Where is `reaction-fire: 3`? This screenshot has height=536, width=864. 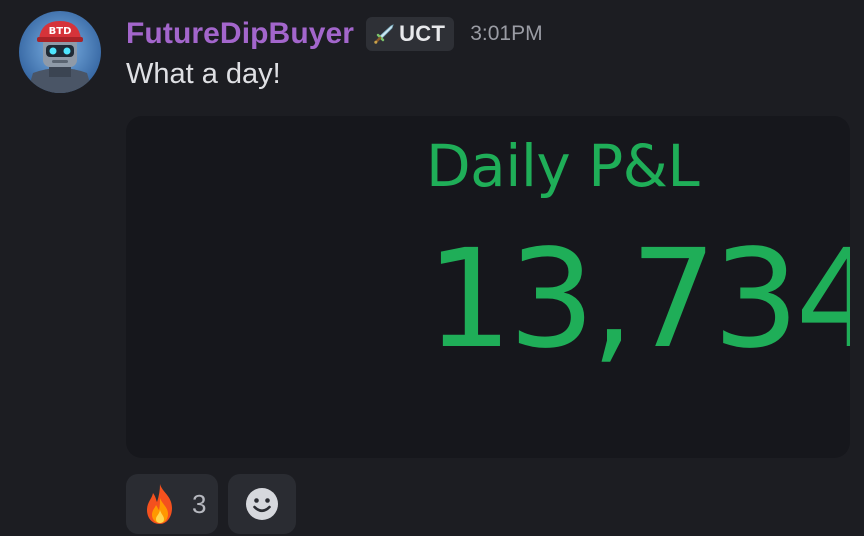 reaction-fire: 3 is located at coordinates (172, 504).